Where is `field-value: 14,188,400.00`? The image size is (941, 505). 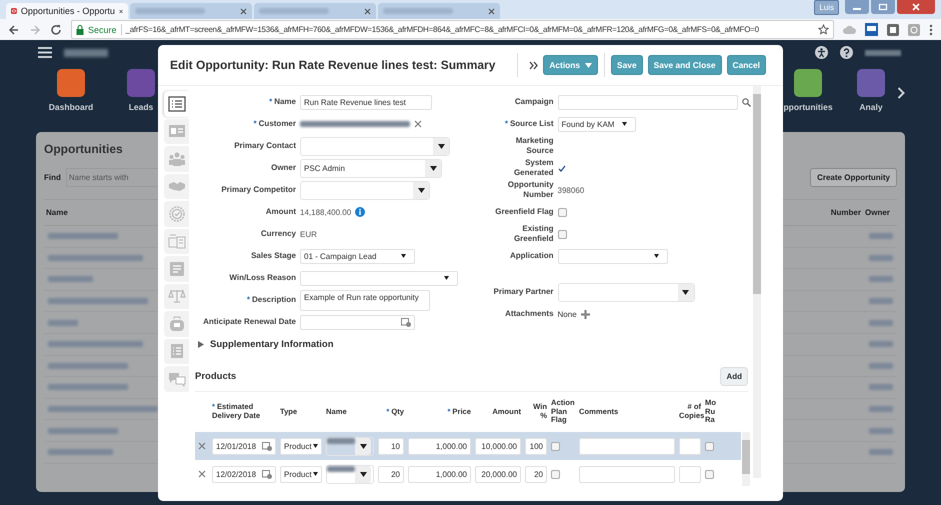
field-value: 14,188,400.00 is located at coordinates (326, 212).